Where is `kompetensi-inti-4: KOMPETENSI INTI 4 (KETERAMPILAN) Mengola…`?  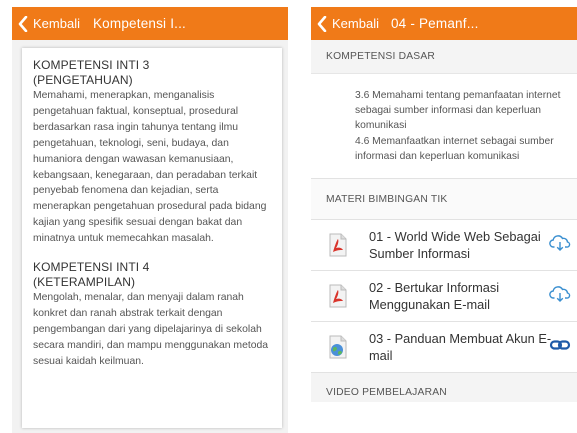 kompetensi-inti-4: KOMPETENSI INTI 4 (KETERAMPILAN) Mengola… is located at coordinates (153, 315).